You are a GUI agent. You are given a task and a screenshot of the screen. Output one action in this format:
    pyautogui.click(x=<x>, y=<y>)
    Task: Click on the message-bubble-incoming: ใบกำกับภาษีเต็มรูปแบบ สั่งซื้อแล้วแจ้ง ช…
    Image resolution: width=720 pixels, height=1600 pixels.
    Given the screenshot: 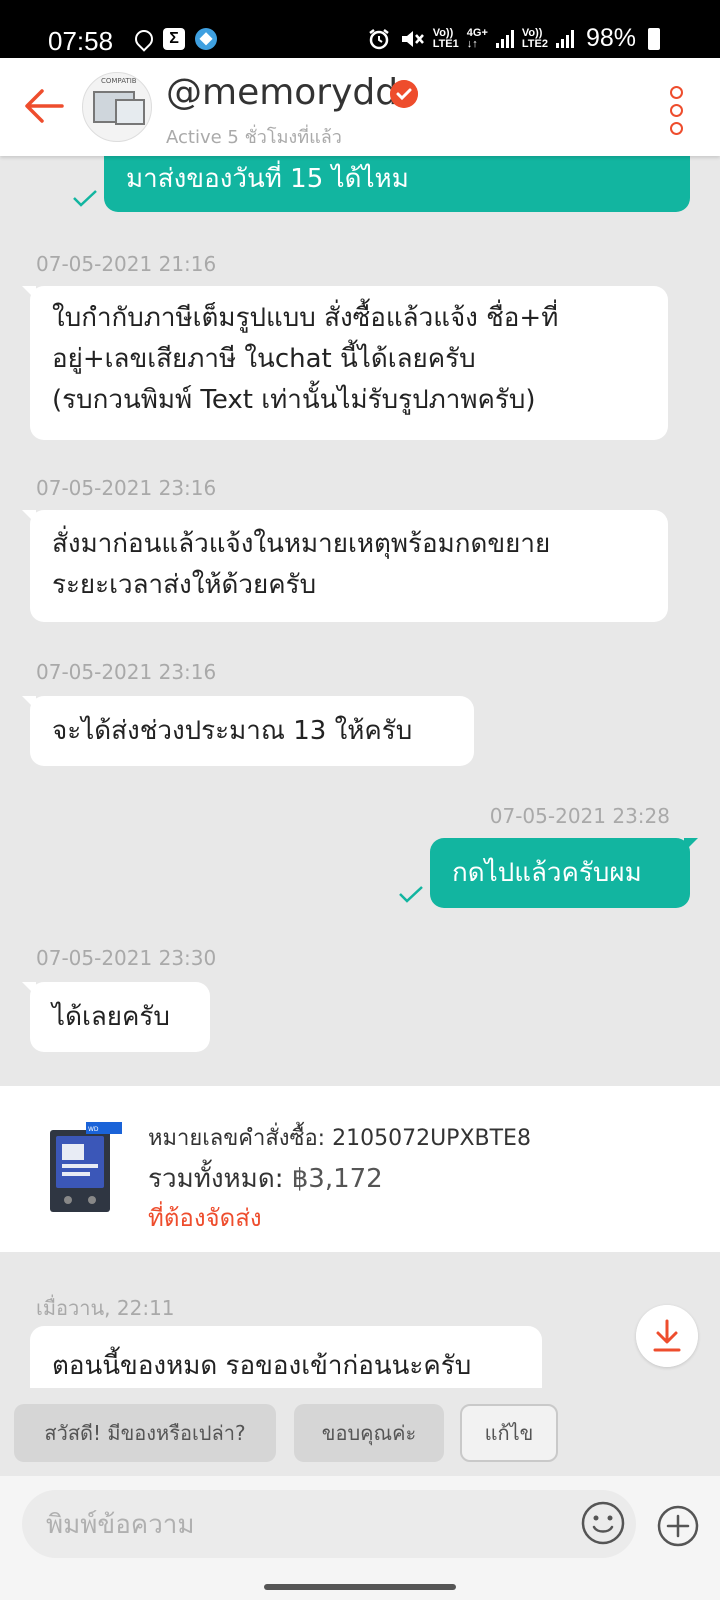 What is the action you would take?
    pyautogui.click(x=345, y=363)
    